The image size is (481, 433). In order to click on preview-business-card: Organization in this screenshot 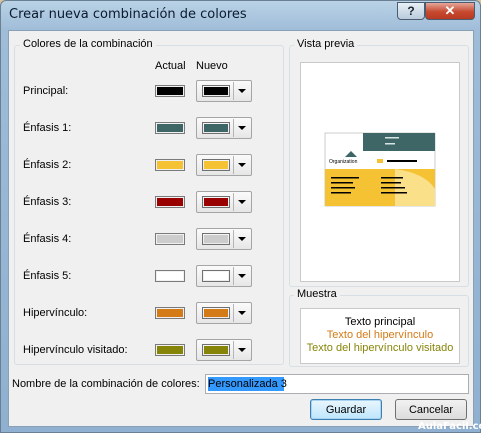, I will do `click(380, 169)`.